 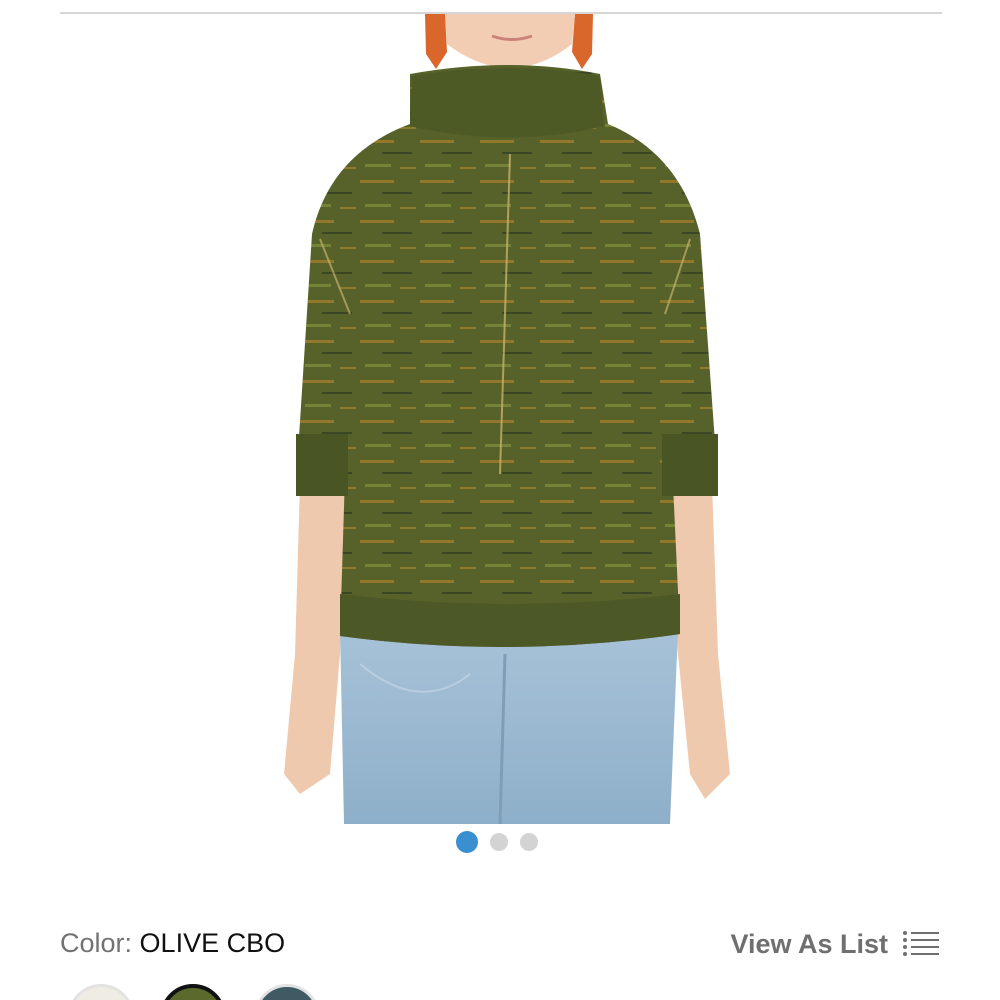 I want to click on carousel-dots, so click(x=497, y=842).